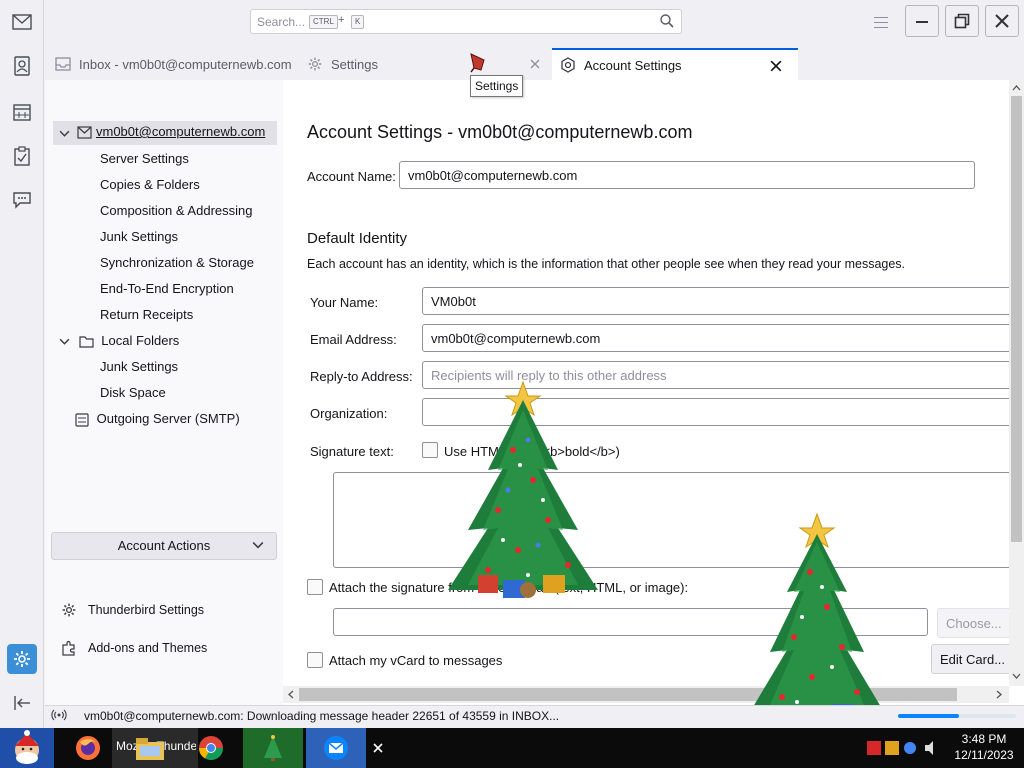  What do you see at coordinates (176, 211) in the screenshot?
I see `tree-item-composition: Composition & Addressing` at bounding box center [176, 211].